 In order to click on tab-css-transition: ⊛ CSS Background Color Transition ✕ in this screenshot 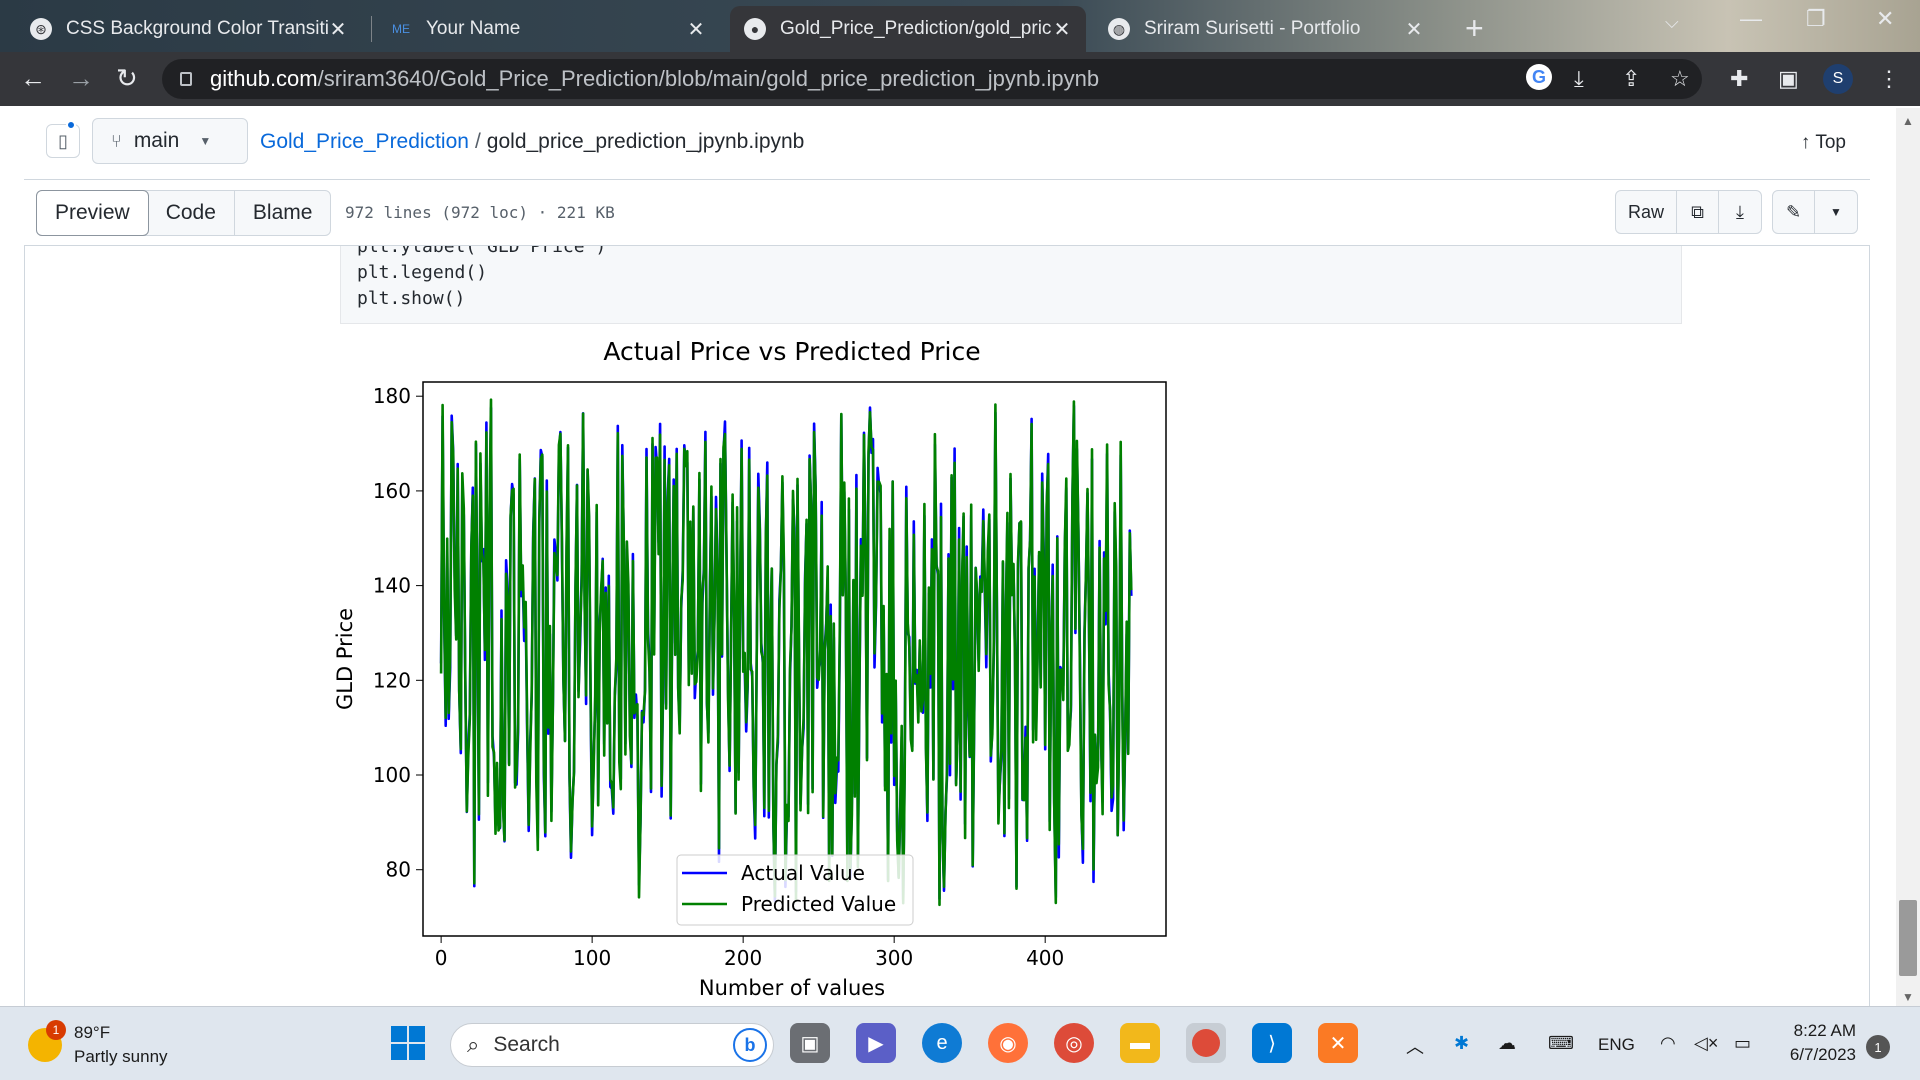, I will do `click(189, 29)`.